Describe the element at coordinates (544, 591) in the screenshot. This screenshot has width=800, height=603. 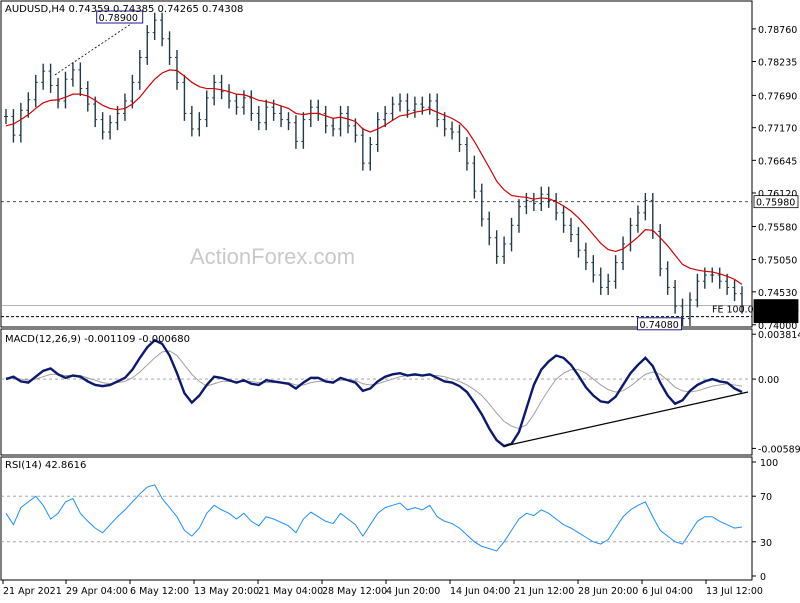
I see `time-tick-label: 21 Jun 12:00` at that location.